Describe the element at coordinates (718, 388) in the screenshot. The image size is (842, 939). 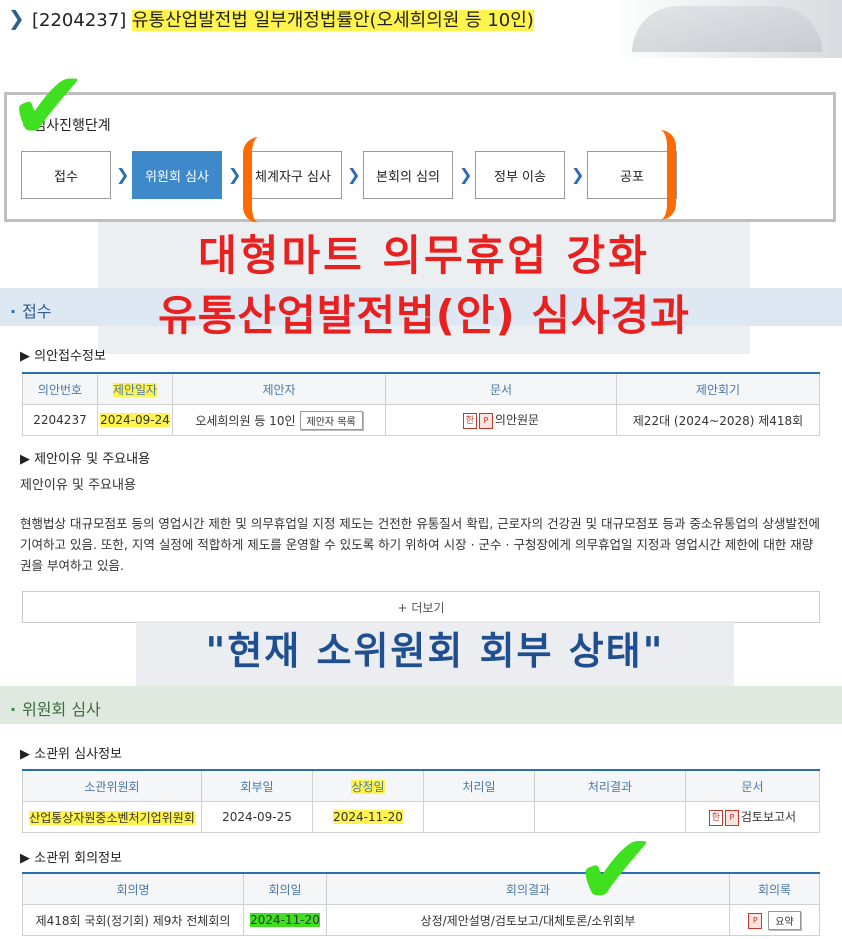
I see `col-session: 제안회기` at that location.